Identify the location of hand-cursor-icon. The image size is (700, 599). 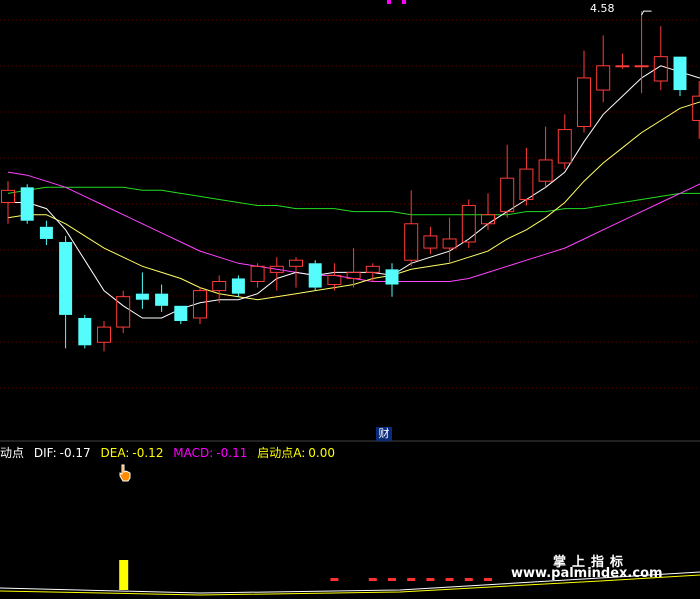
(125, 473).